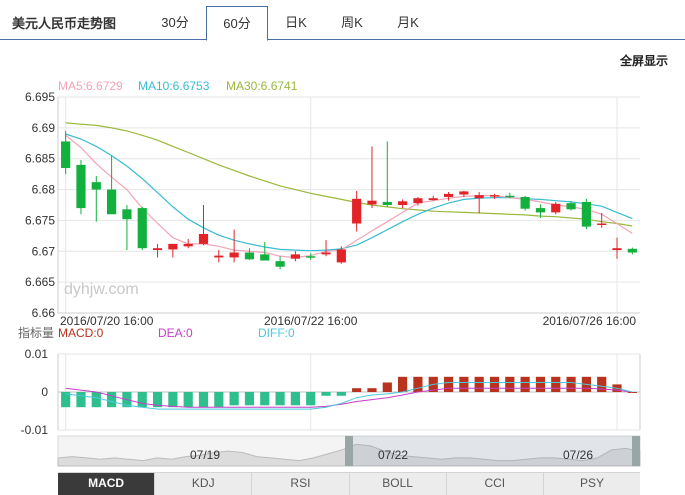  I want to click on tab-cci: CCI, so click(495, 484).